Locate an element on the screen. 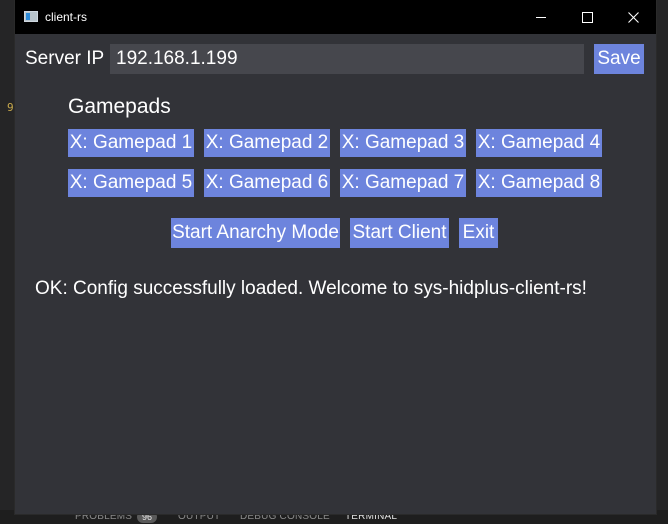  gamepad-8-button: X: Gamepad 8 is located at coordinates (539, 183).